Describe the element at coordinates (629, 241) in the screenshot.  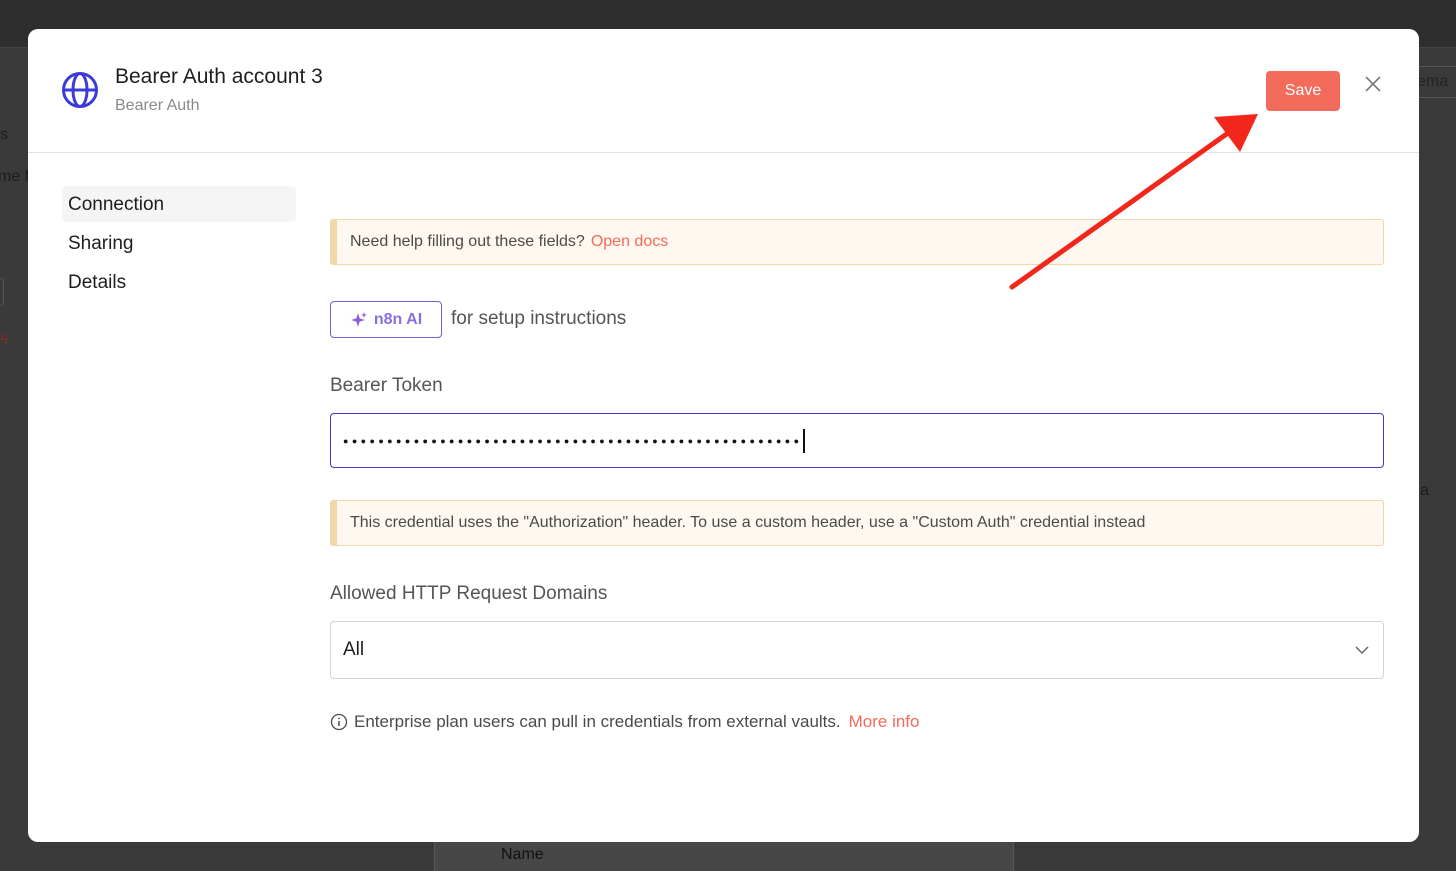
I see `open-docs-link: Open docs` at that location.